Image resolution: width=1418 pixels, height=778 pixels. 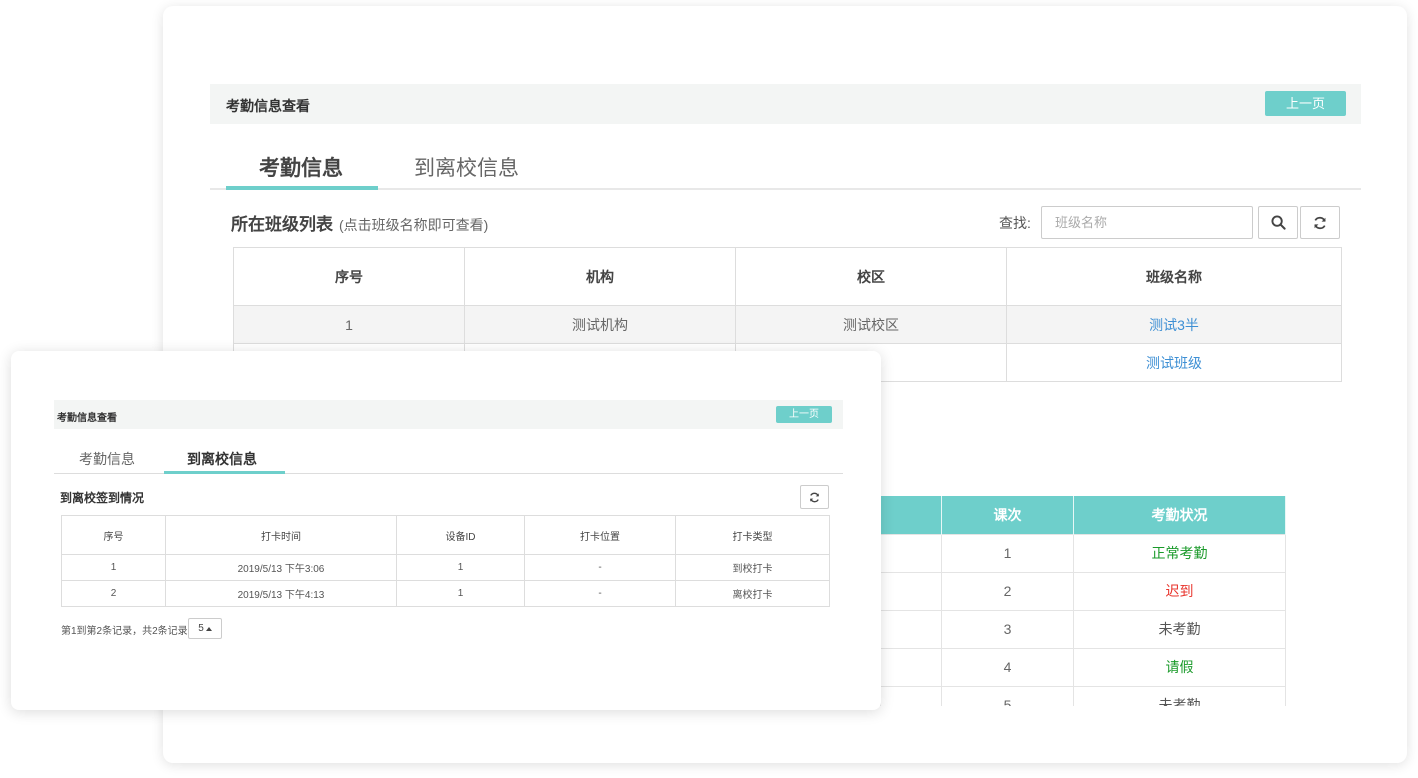 What do you see at coordinates (1174, 324) in the screenshot?
I see `class-name-link: 测试3半` at bounding box center [1174, 324].